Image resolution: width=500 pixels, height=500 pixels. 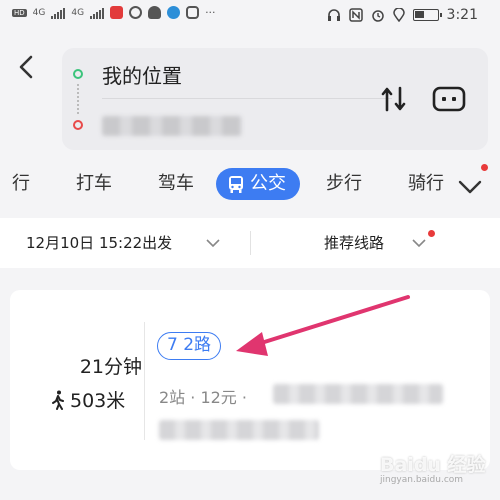 I want to click on watermark-brand: Baidu 经验, so click(x=433, y=465).